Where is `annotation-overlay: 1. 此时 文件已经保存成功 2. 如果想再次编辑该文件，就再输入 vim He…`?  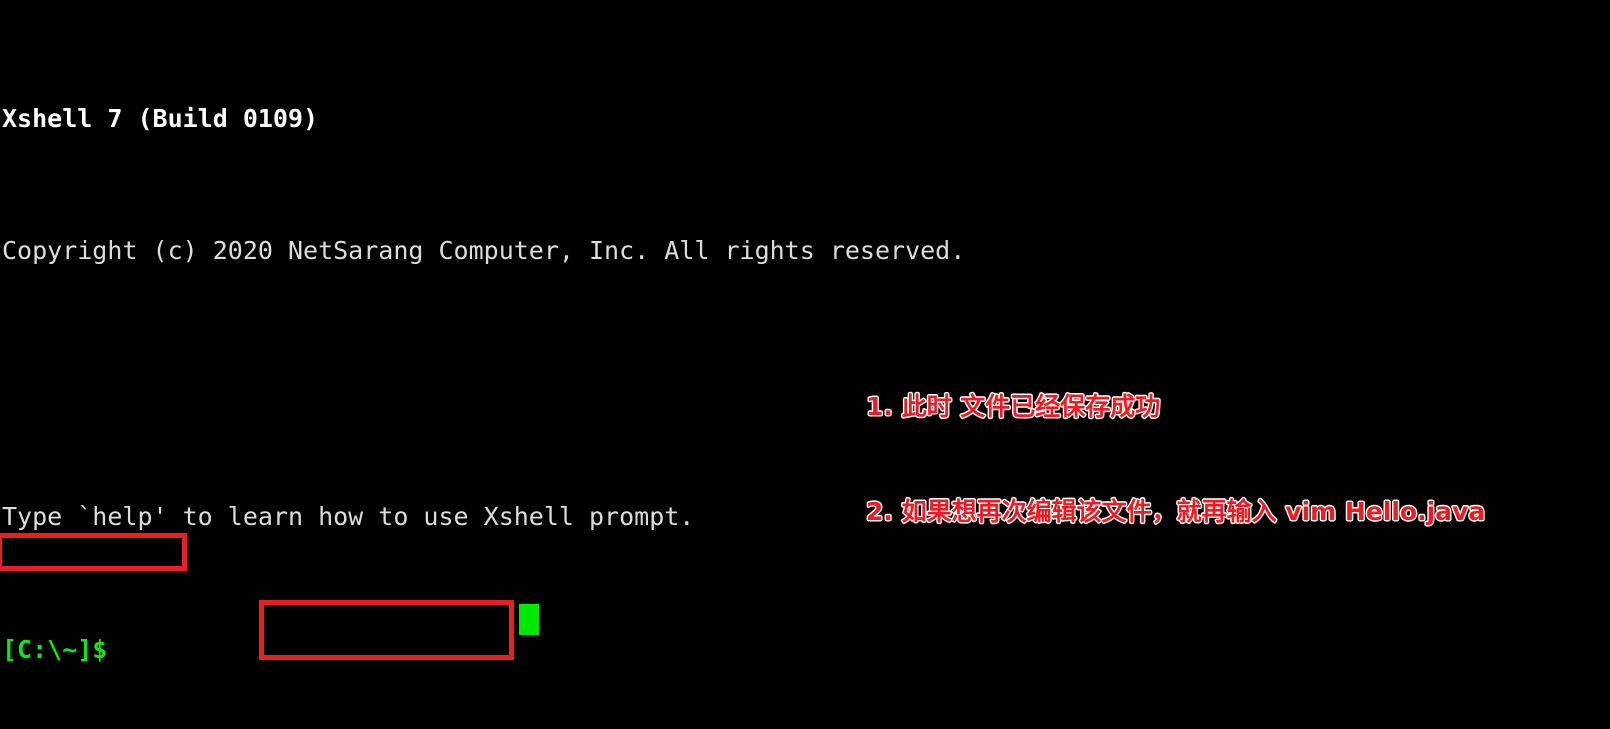
annotation-overlay: 1. 此时 文件已经保存成功 2. 如果想再次编辑该文件，就再输入 vim He… is located at coordinates (1175, 459).